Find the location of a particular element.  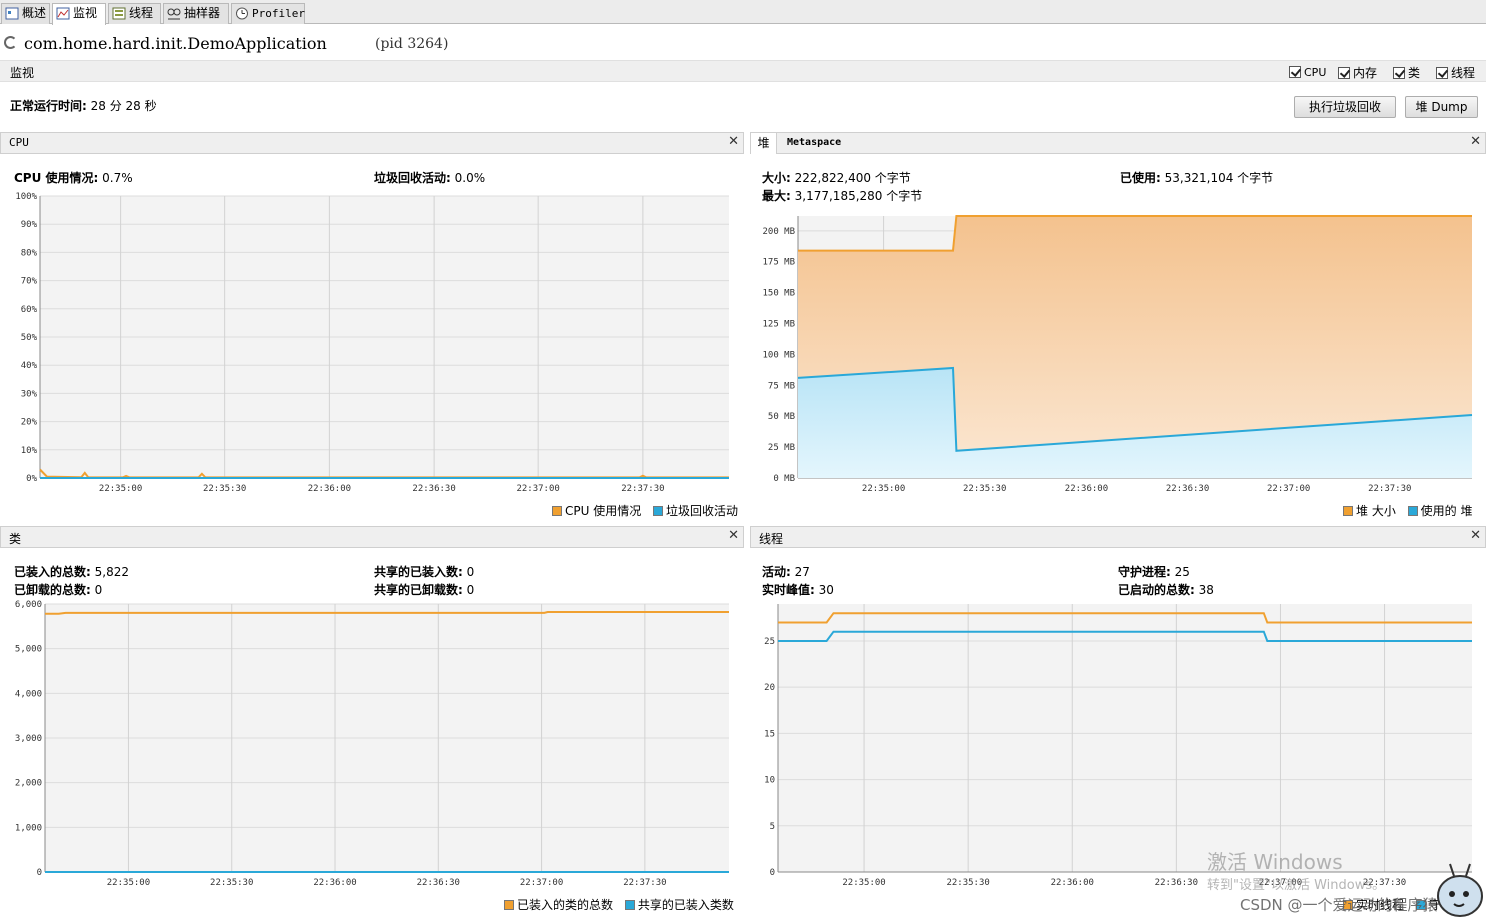

tab-sampler: 抽样器 is located at coordinates (196, 13).